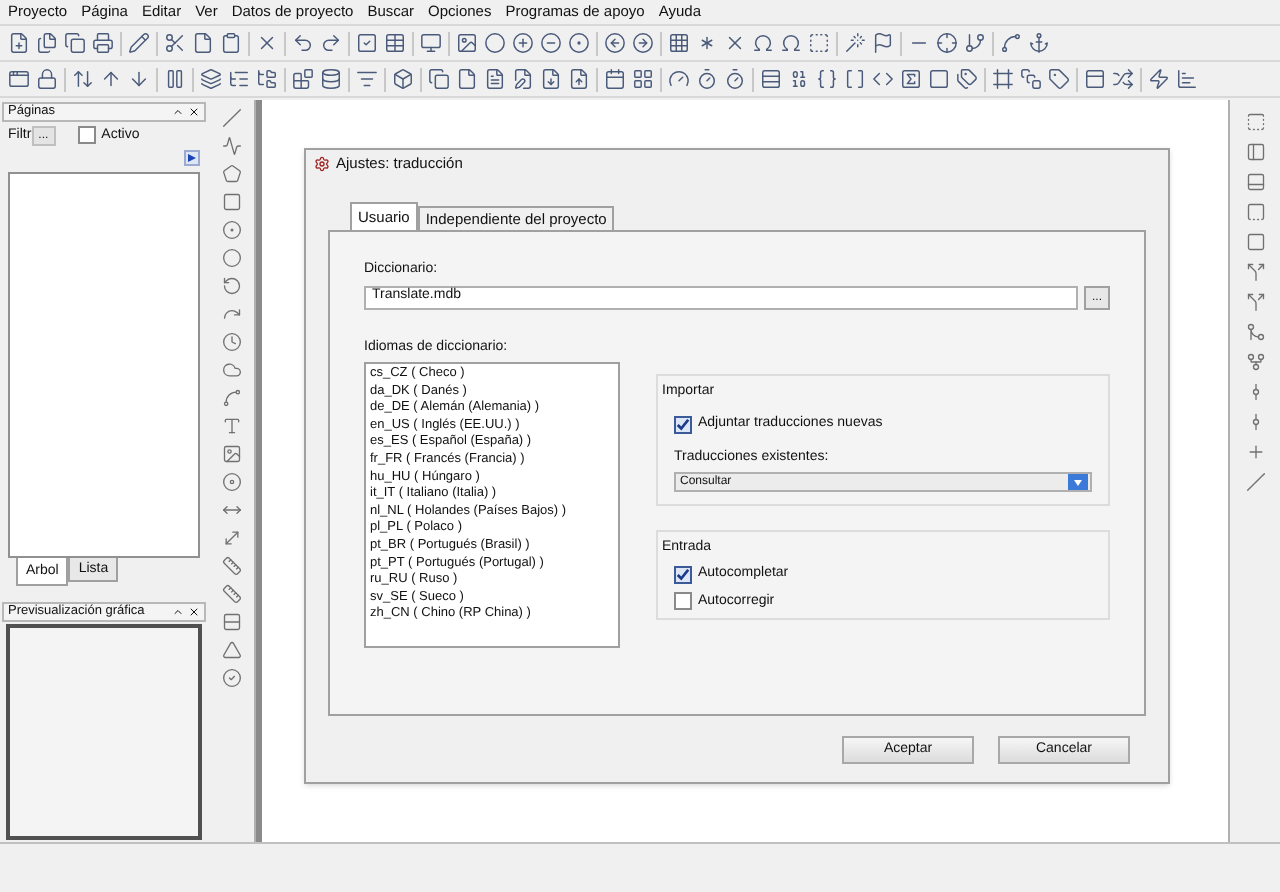  I want to click on printer-icon, so click(103, 43).